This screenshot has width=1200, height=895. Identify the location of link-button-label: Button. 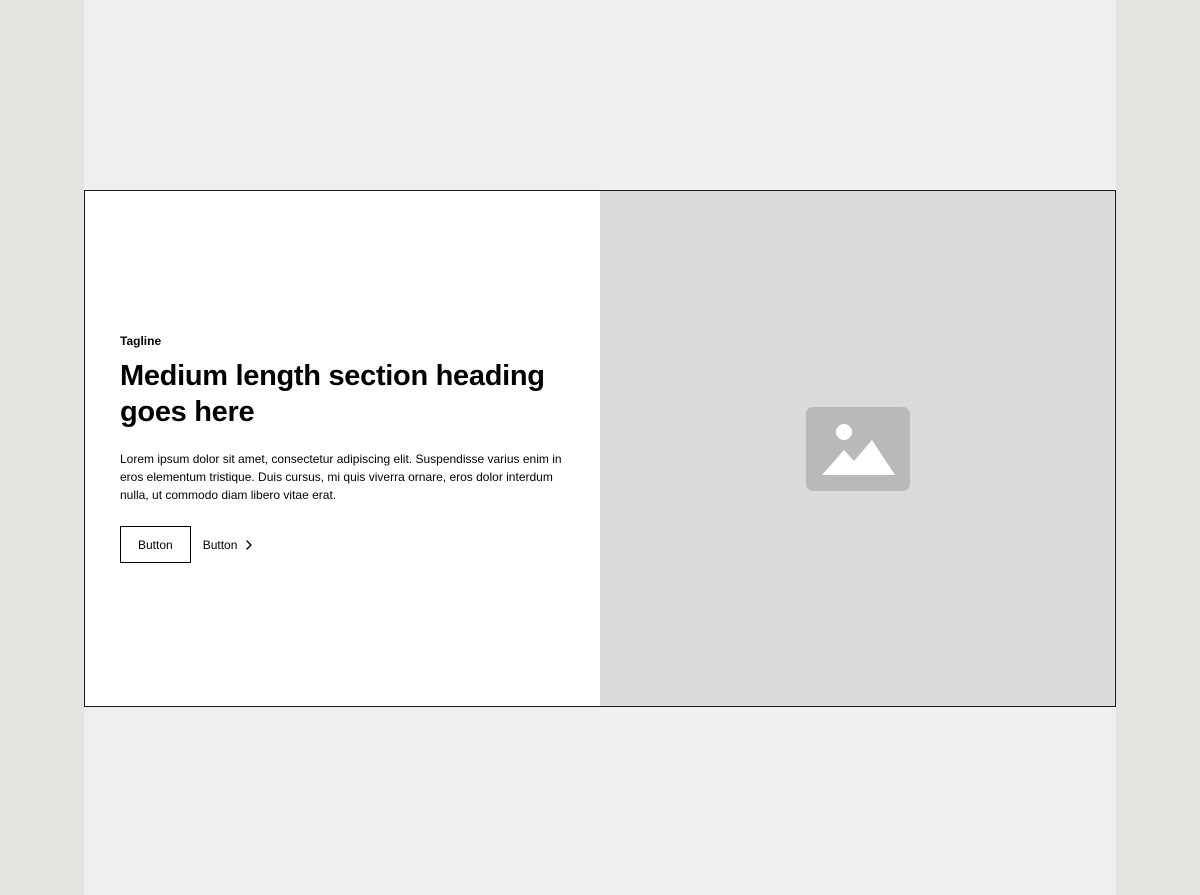
(220, 544).